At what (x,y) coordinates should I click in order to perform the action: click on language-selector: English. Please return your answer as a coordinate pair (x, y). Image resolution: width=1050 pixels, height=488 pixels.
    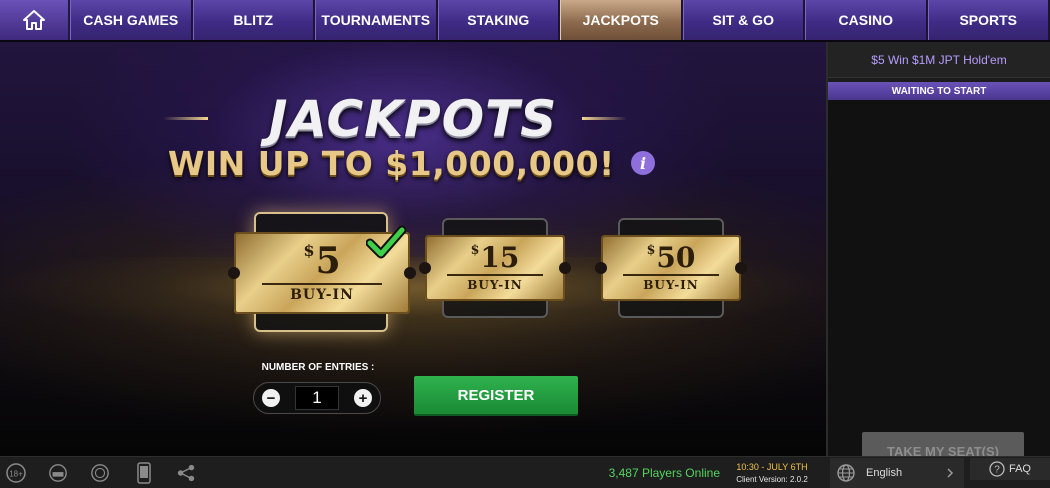
    Looking at the image, I should click on (897, 473).